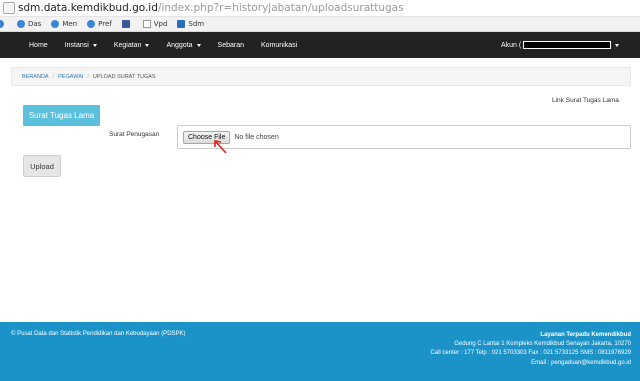 The width and height of the screenshot is (640, 381). I want to click on bookmark-men: Men, so click(64, 24).